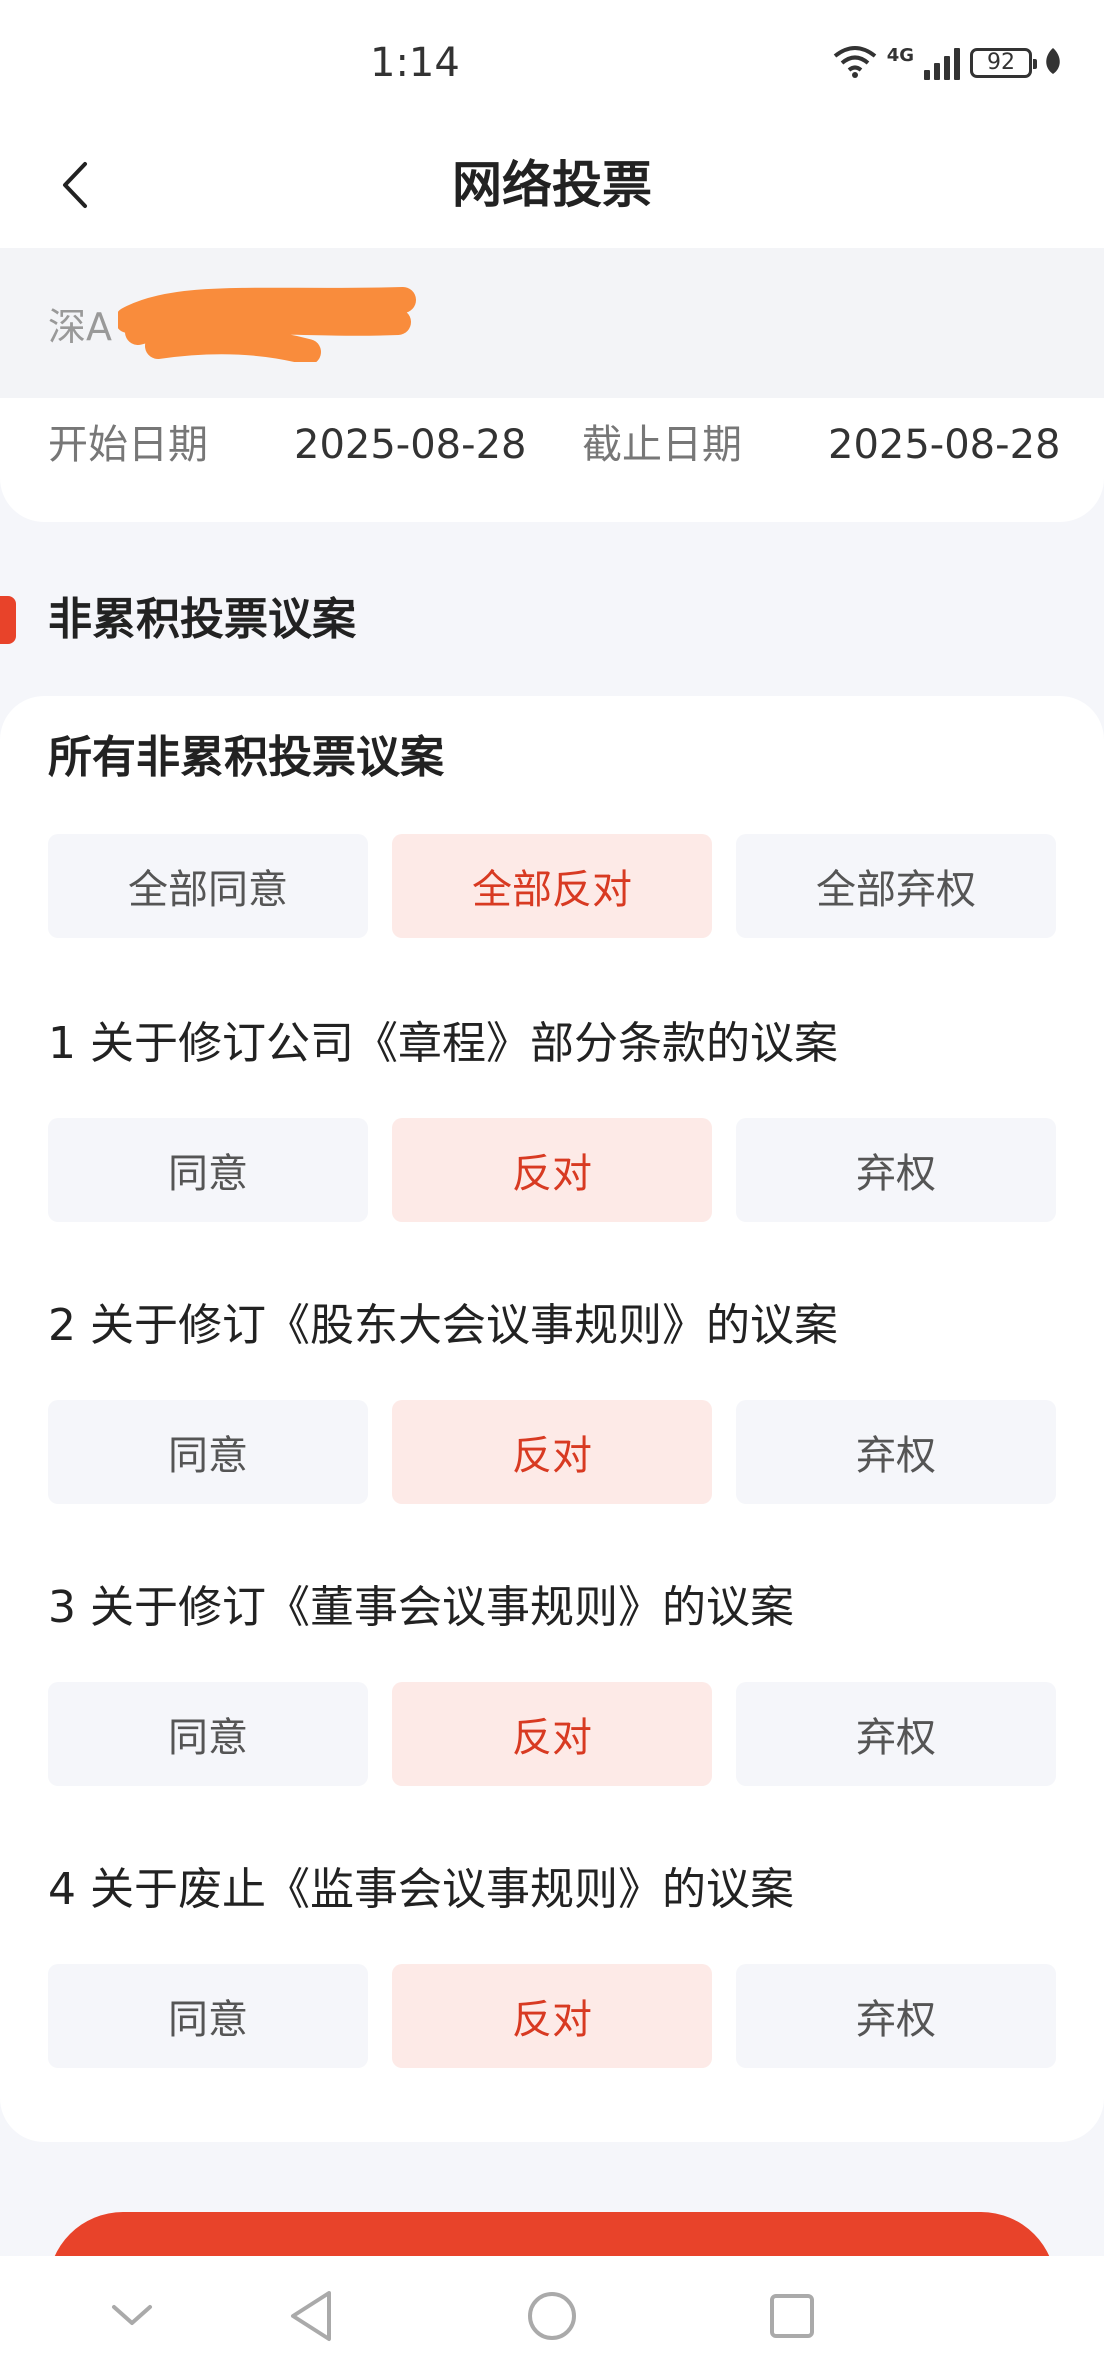  Describe the element at coordinates (410, 445) in the screenshot. I see `start-date-value: 2025-08-28` at that location.